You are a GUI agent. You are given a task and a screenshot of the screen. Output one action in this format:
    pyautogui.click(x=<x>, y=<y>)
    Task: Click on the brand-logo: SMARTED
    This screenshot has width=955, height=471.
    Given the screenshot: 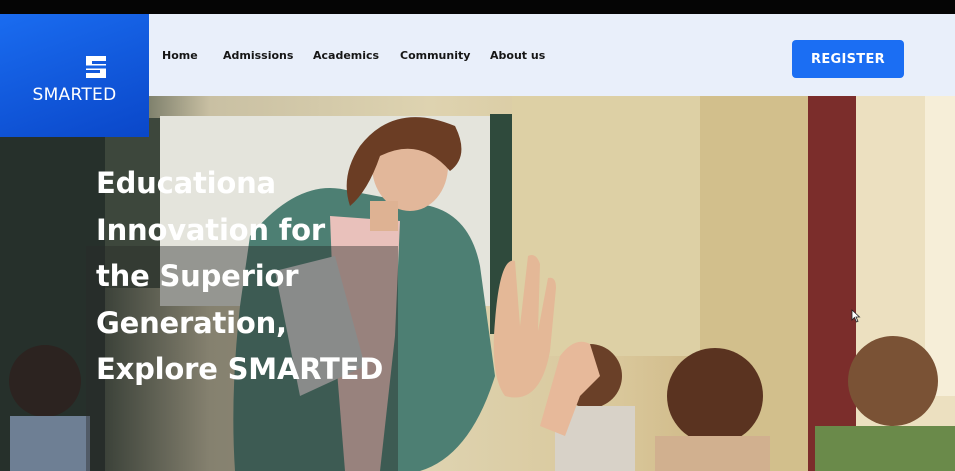 What is the action you would take?
    pyautogui.click(x=74, y=75)
    